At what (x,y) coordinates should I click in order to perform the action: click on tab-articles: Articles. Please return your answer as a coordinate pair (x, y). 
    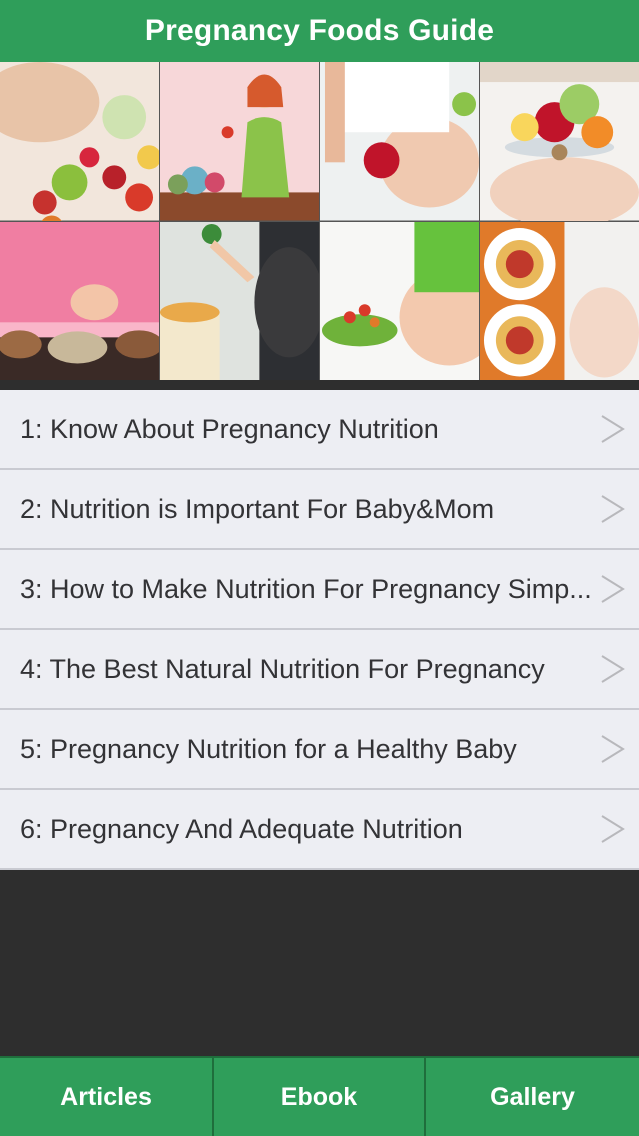
    Looking at the image, I should click on (106, 1096).